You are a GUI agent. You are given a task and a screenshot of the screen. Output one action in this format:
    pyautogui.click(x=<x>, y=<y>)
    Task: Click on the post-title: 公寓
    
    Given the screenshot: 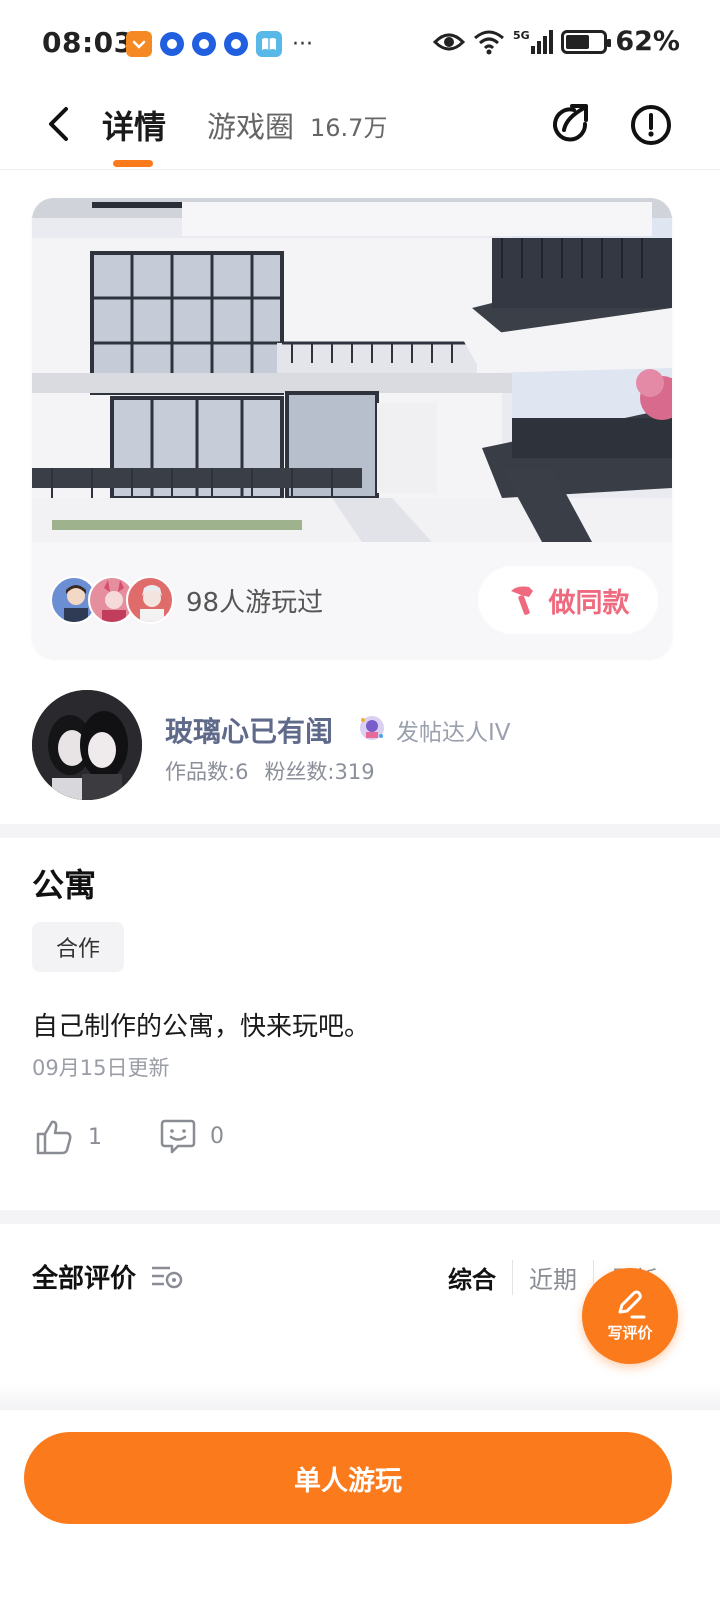 What is the action you would take?
    pyautogui.click(x=64, y=885)
    